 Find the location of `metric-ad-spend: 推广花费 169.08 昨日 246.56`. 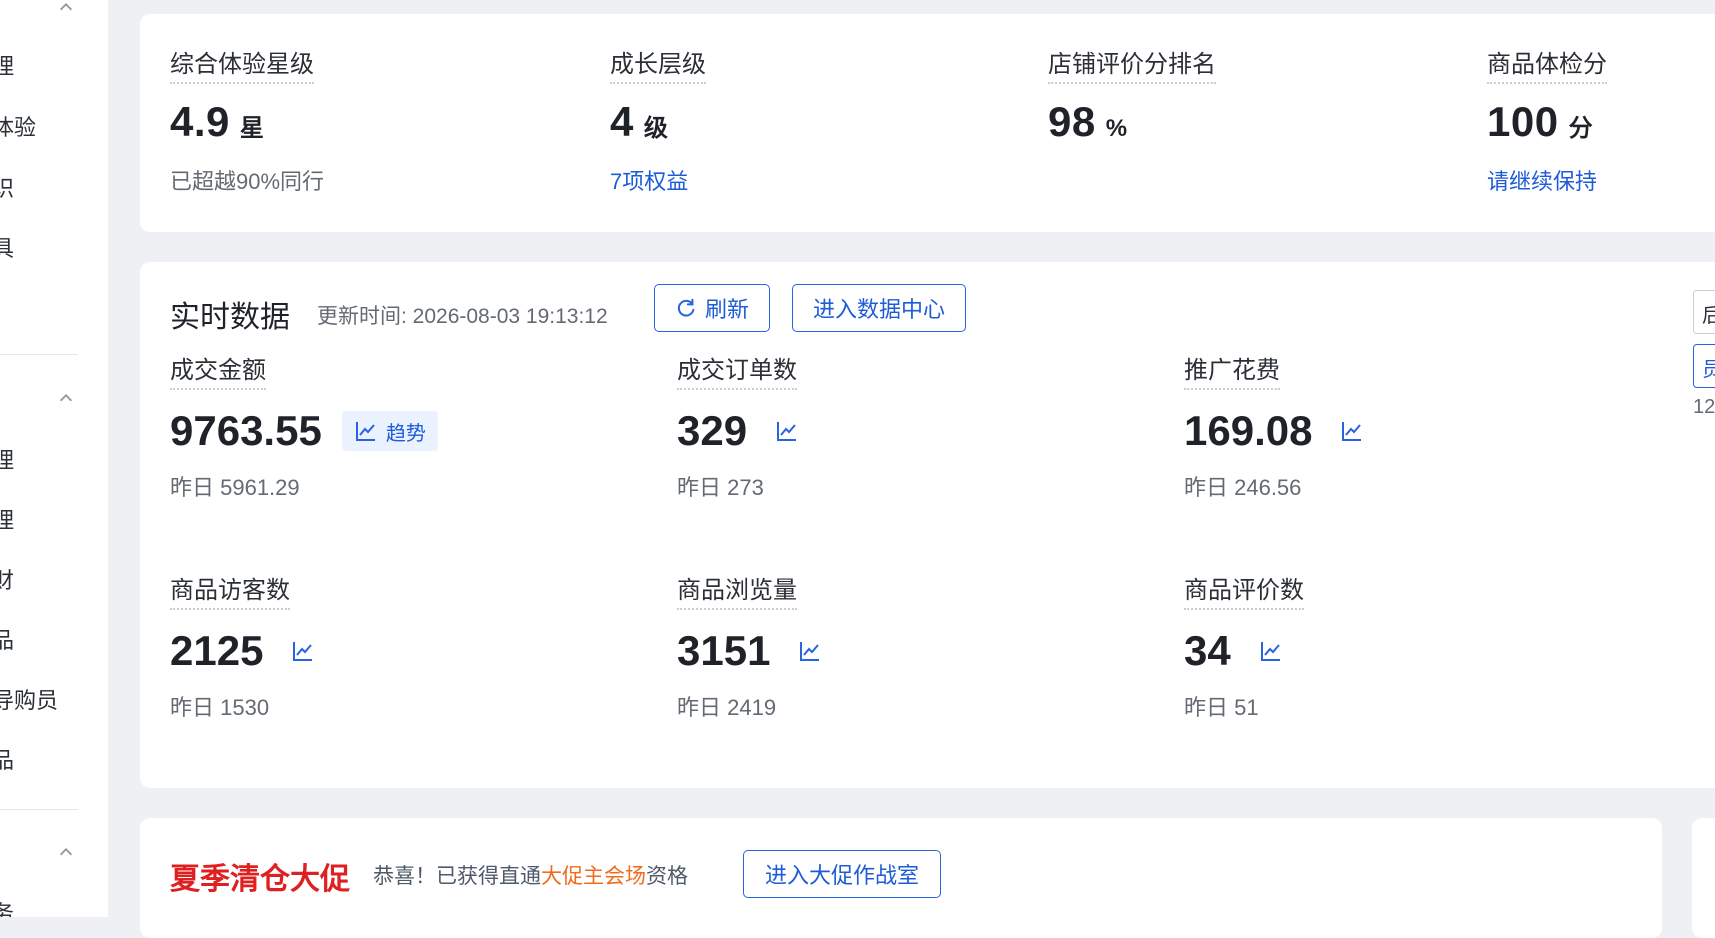

metric-ad-spend: 推广花费 169.08 昨日 246.56 is located at coordinates (1274, 426).